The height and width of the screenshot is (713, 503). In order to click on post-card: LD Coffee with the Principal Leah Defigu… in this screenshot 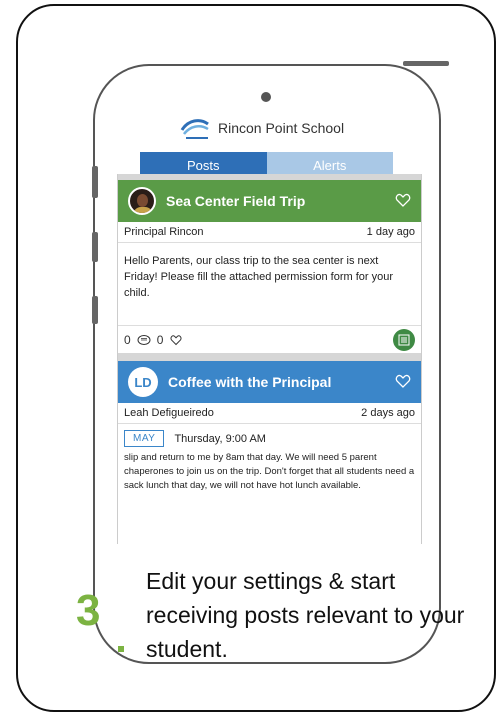, I will do `click(269, 430)`.